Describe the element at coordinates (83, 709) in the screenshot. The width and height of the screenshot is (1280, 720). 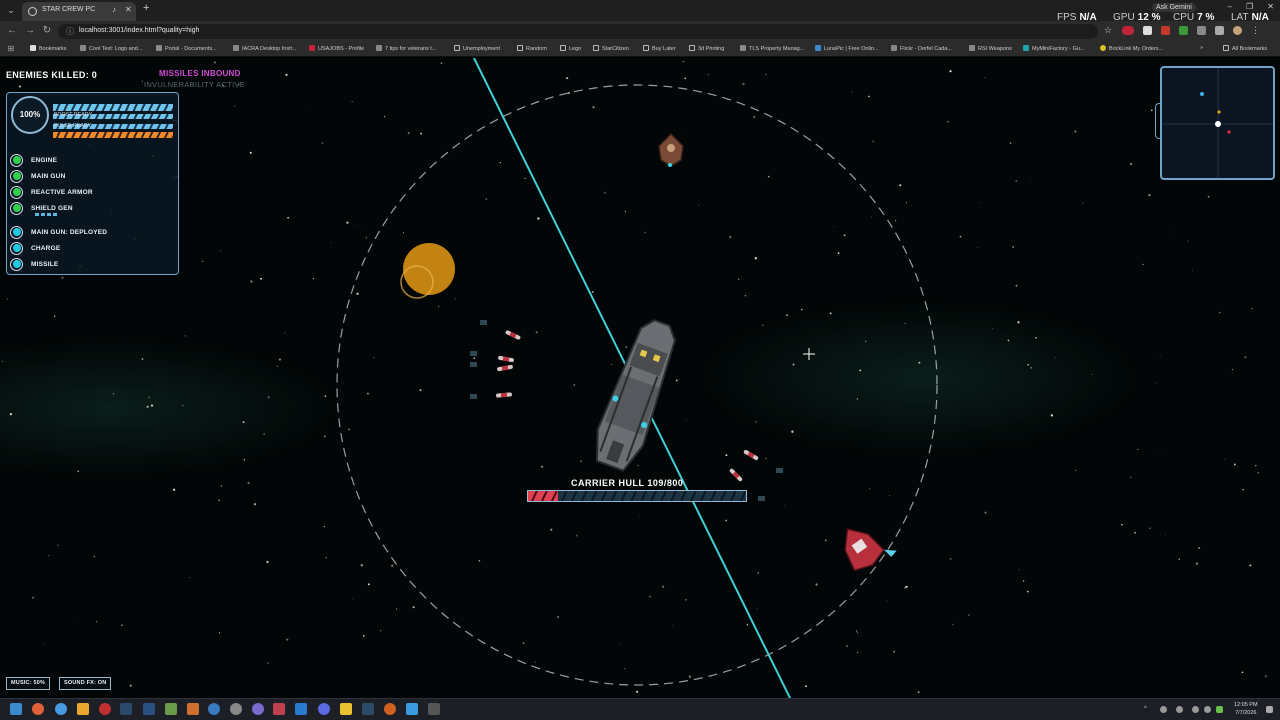
I see `explorer-icon` at that location.